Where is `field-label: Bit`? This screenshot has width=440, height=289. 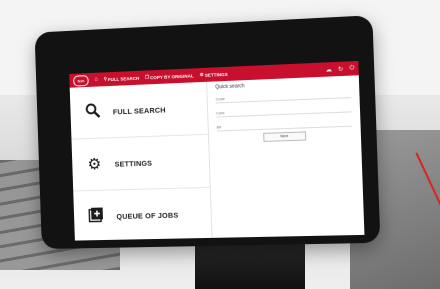 field-label: Bit is located at coordinates (219, 127).